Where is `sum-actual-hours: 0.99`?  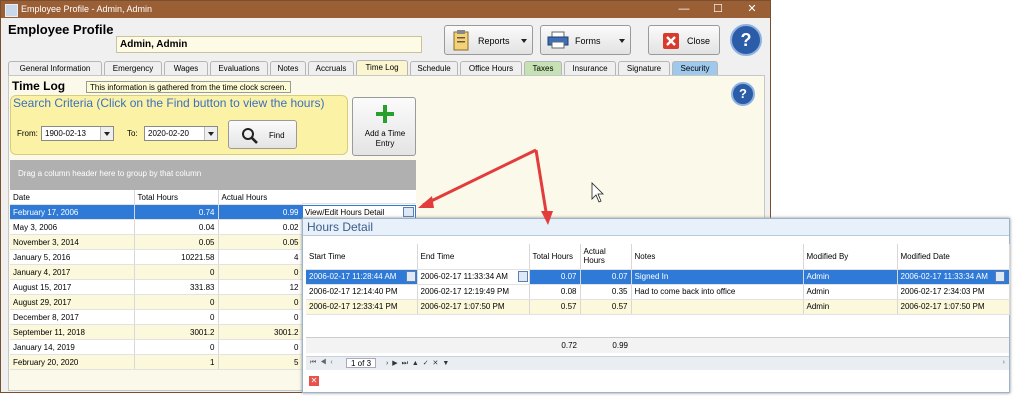
sum-actual-hours: 0.99 is located at coordinates (620, 345).